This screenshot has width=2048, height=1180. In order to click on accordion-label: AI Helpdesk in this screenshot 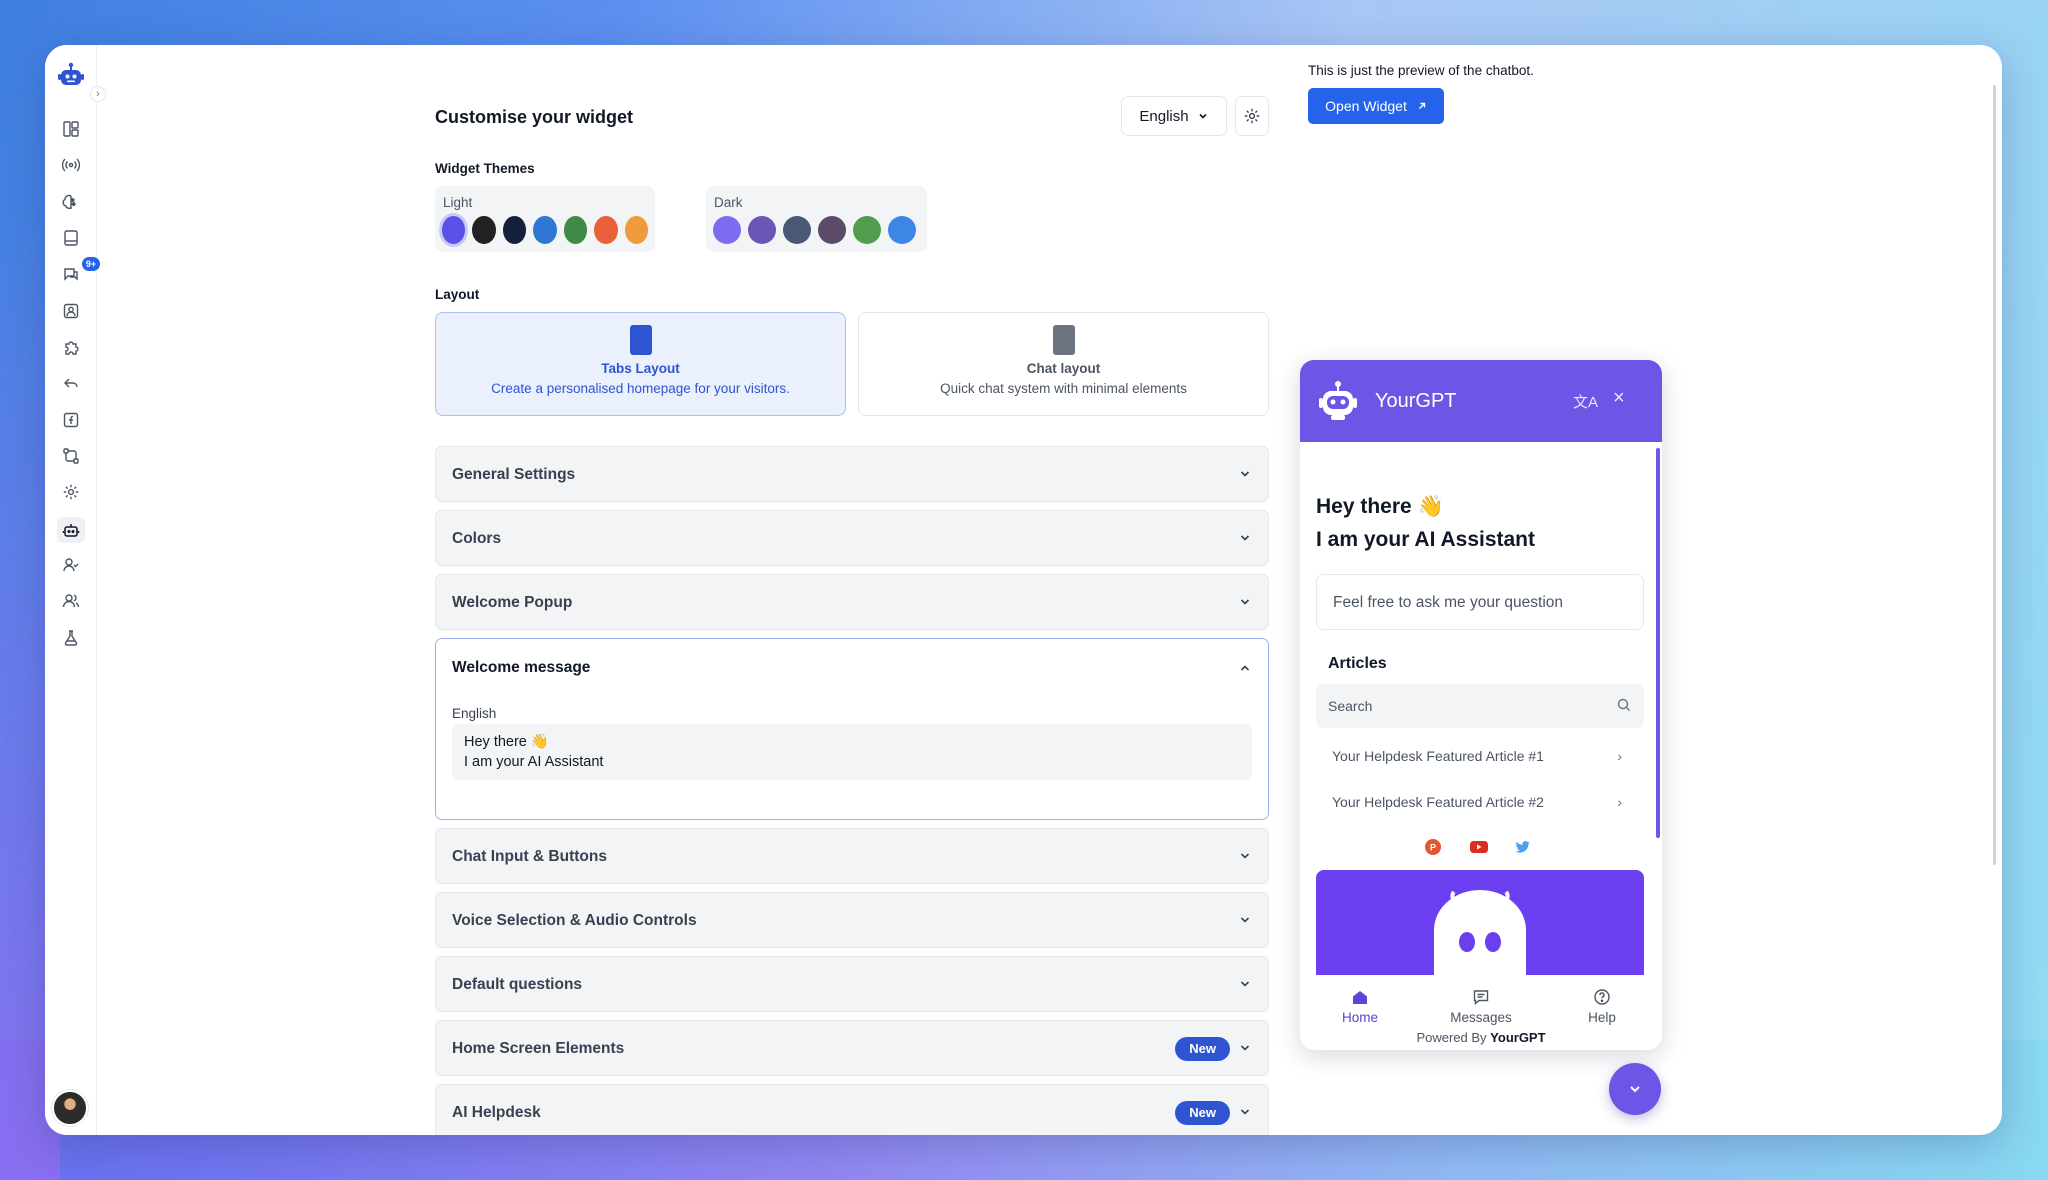, I will do `click(496, 1112)`.